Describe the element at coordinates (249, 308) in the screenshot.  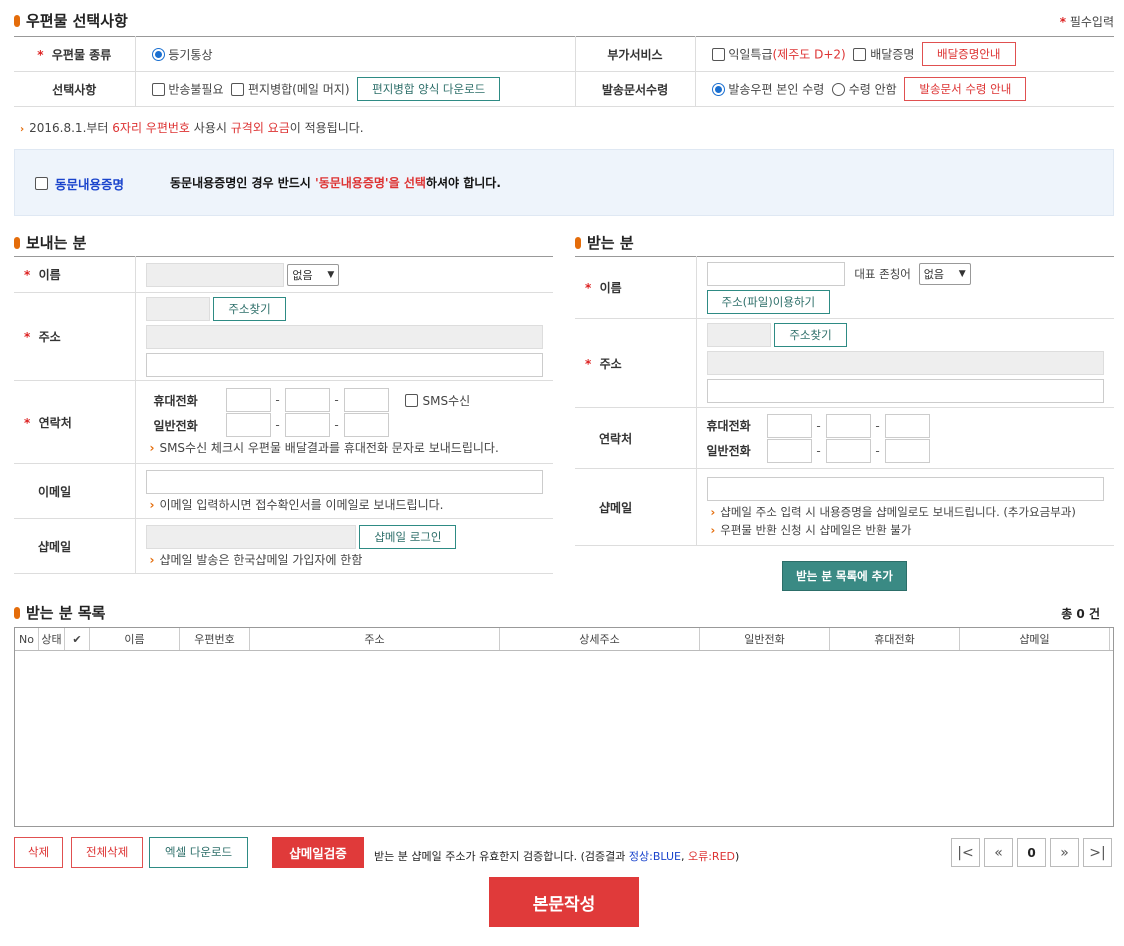
I see `sender-address-search-button: 주소찾기` at that location.